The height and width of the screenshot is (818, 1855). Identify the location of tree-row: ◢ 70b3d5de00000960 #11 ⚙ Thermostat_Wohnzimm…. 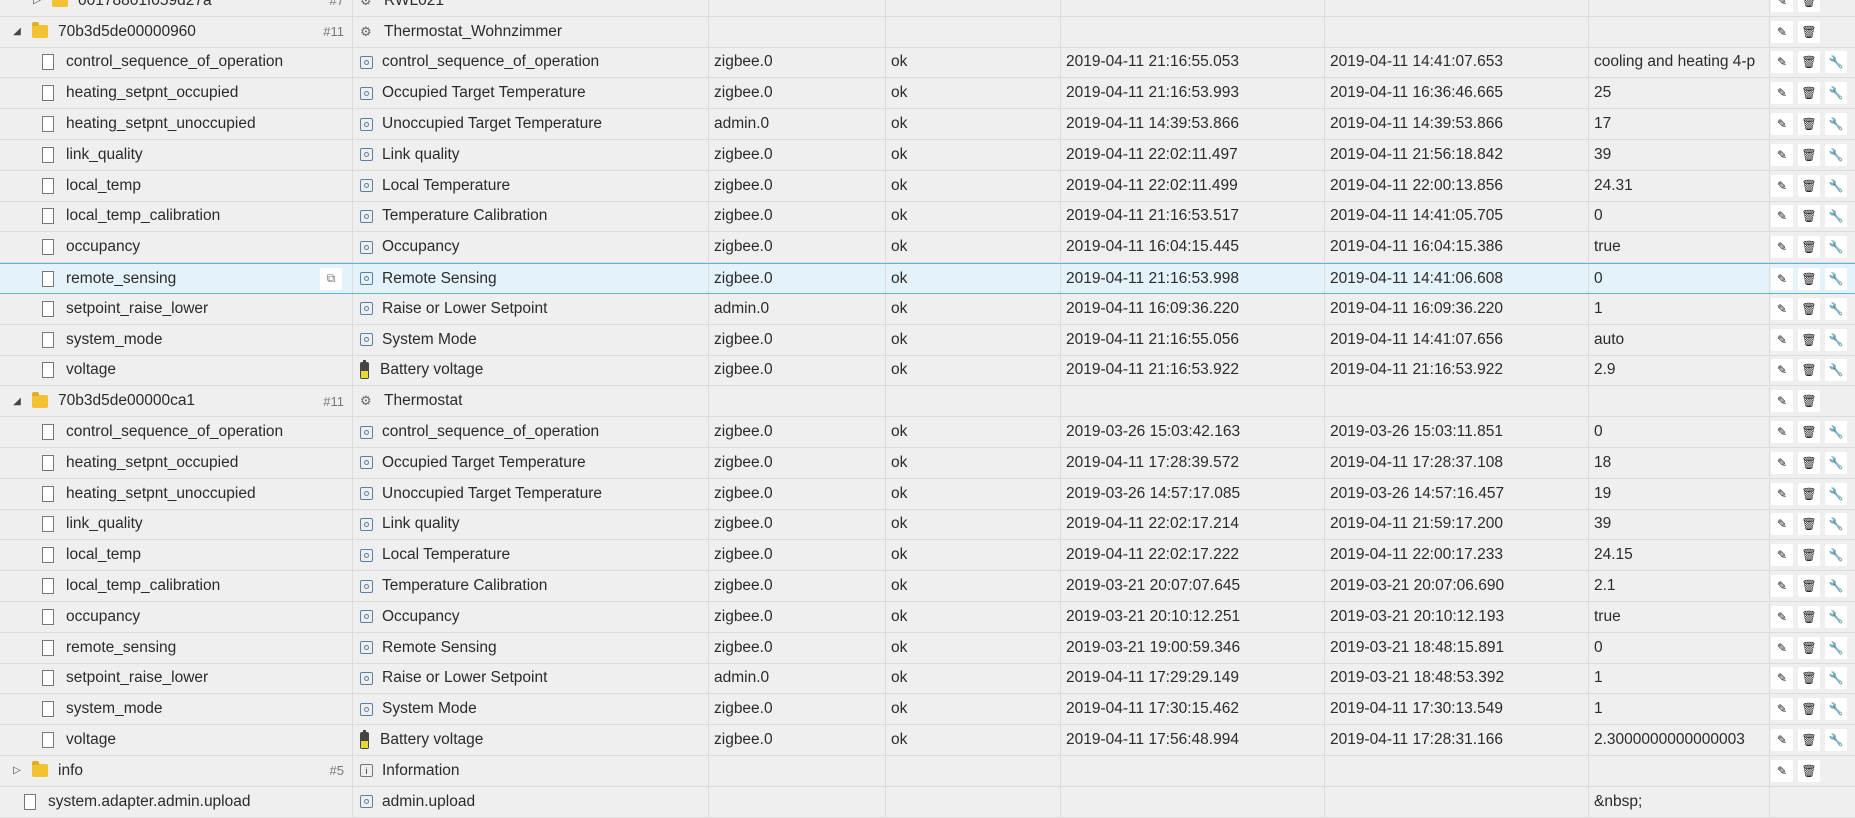
(927, 32).